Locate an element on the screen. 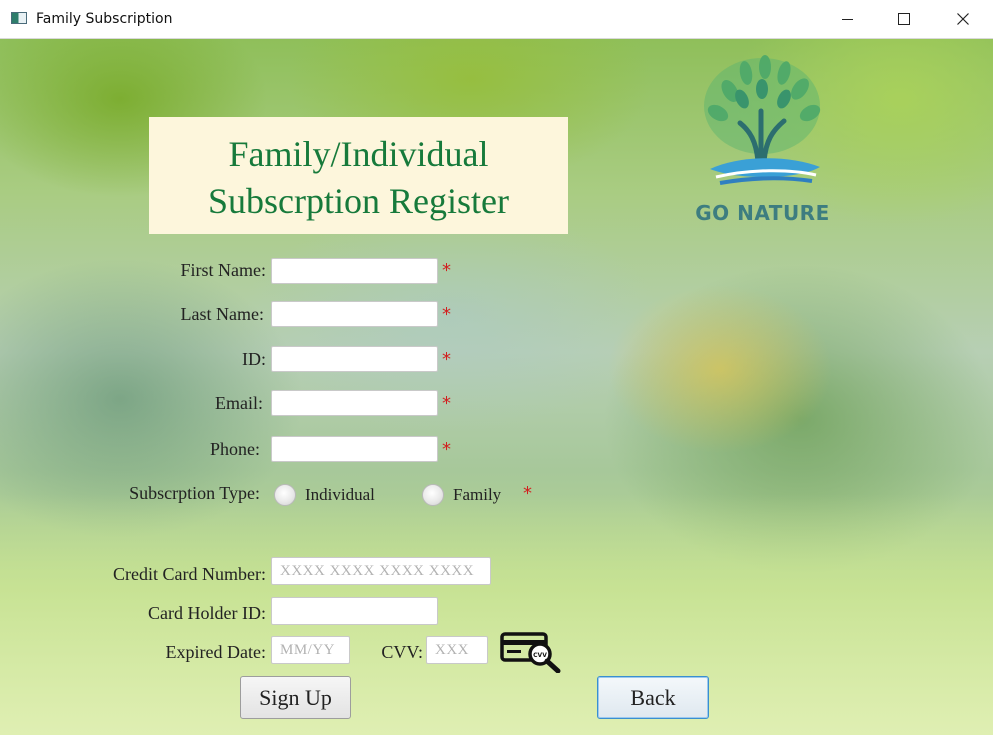  last-name-input is located at coordinates (354, 314).